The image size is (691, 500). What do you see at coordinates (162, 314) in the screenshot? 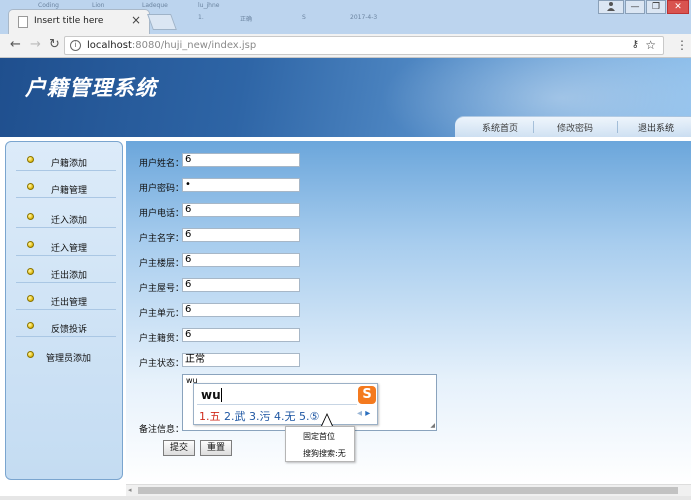
I see `field-label: 户主单元：` at bounding box center [162, 314].